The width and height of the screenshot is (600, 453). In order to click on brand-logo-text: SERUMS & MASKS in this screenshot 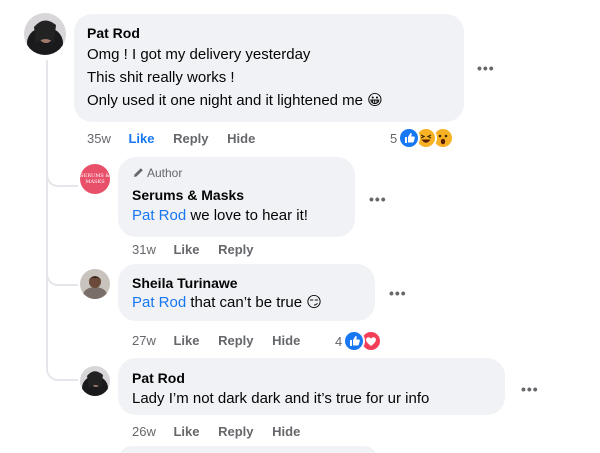, I will do `click(95, 179)`.